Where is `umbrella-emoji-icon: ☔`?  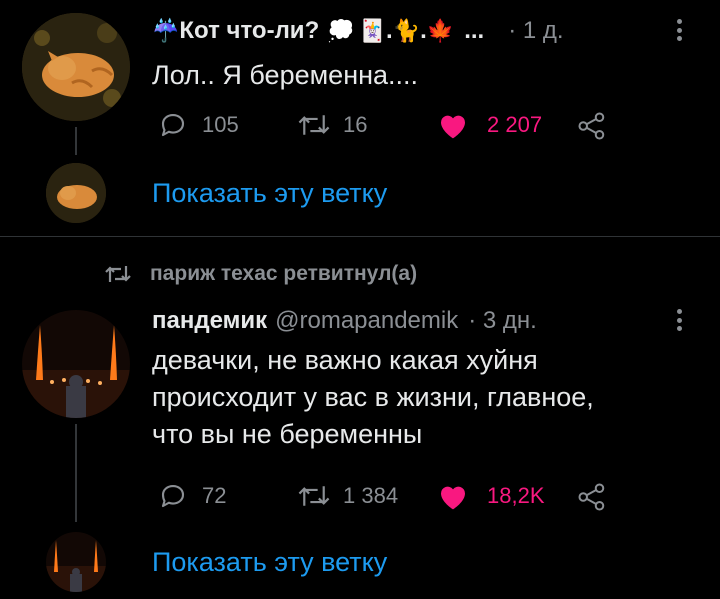
umbrella-emoji-icon: ☔ is located at coordinates (166, 30).